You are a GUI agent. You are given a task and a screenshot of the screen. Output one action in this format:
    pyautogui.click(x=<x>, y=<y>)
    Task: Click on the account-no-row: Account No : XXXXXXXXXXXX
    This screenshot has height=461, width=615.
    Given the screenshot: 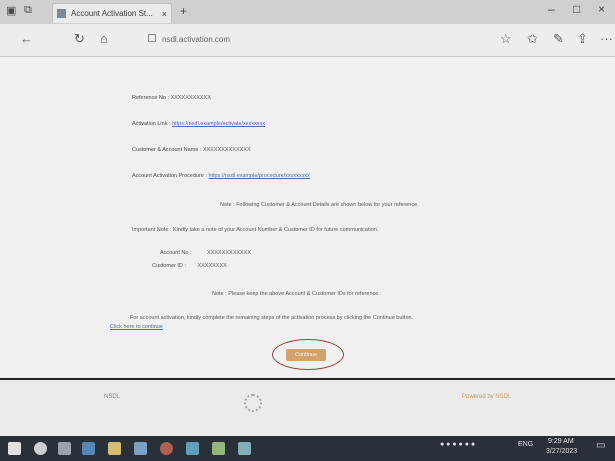 What is the action you would take?
    pyautogui.click(x=206, y=253)
    